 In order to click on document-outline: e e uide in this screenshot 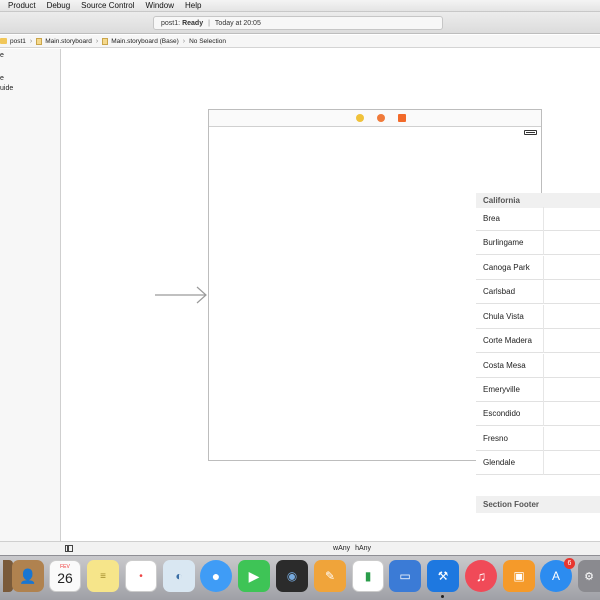, I will do `click(30, 302)`.